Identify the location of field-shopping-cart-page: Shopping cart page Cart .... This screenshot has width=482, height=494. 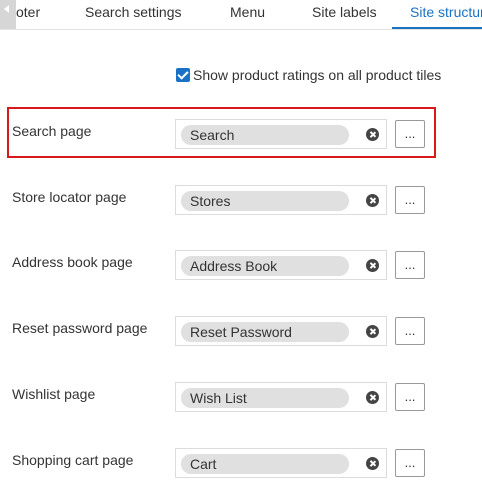
(241, 463).